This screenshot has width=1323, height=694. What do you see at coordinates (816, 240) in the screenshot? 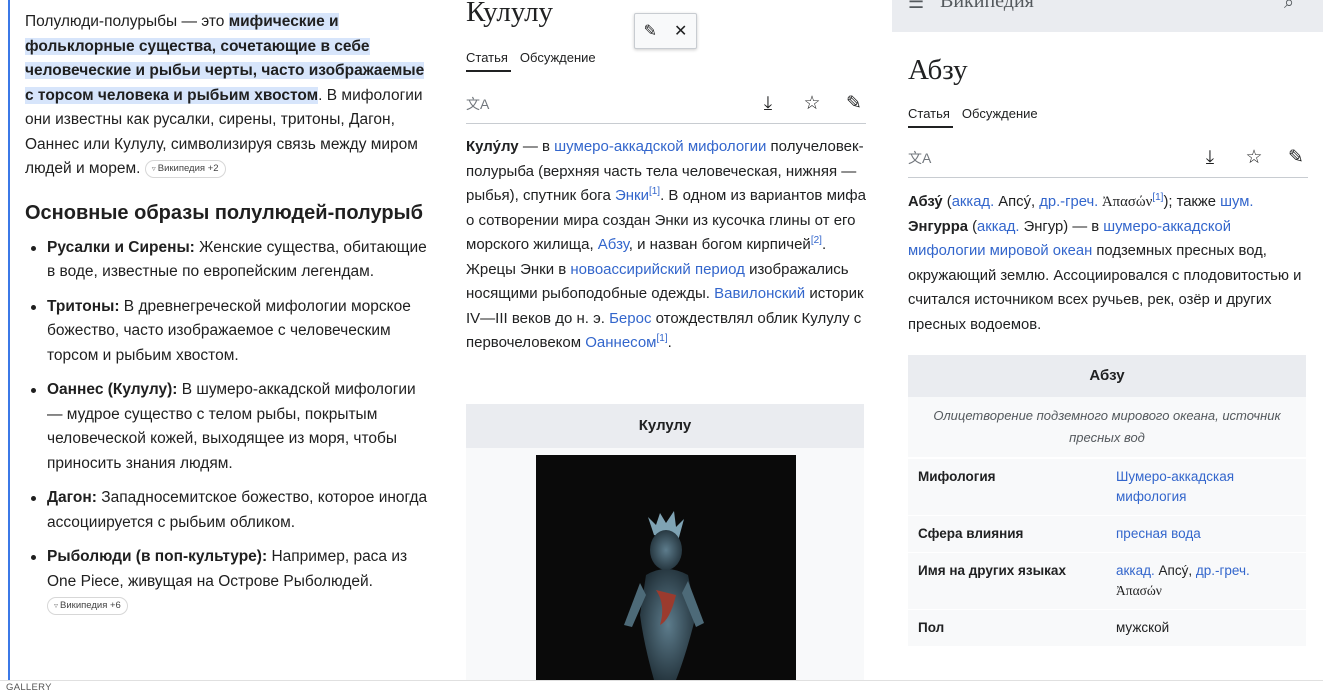
I see `footnote-ref: [2]` at bounding box center [816, 240].